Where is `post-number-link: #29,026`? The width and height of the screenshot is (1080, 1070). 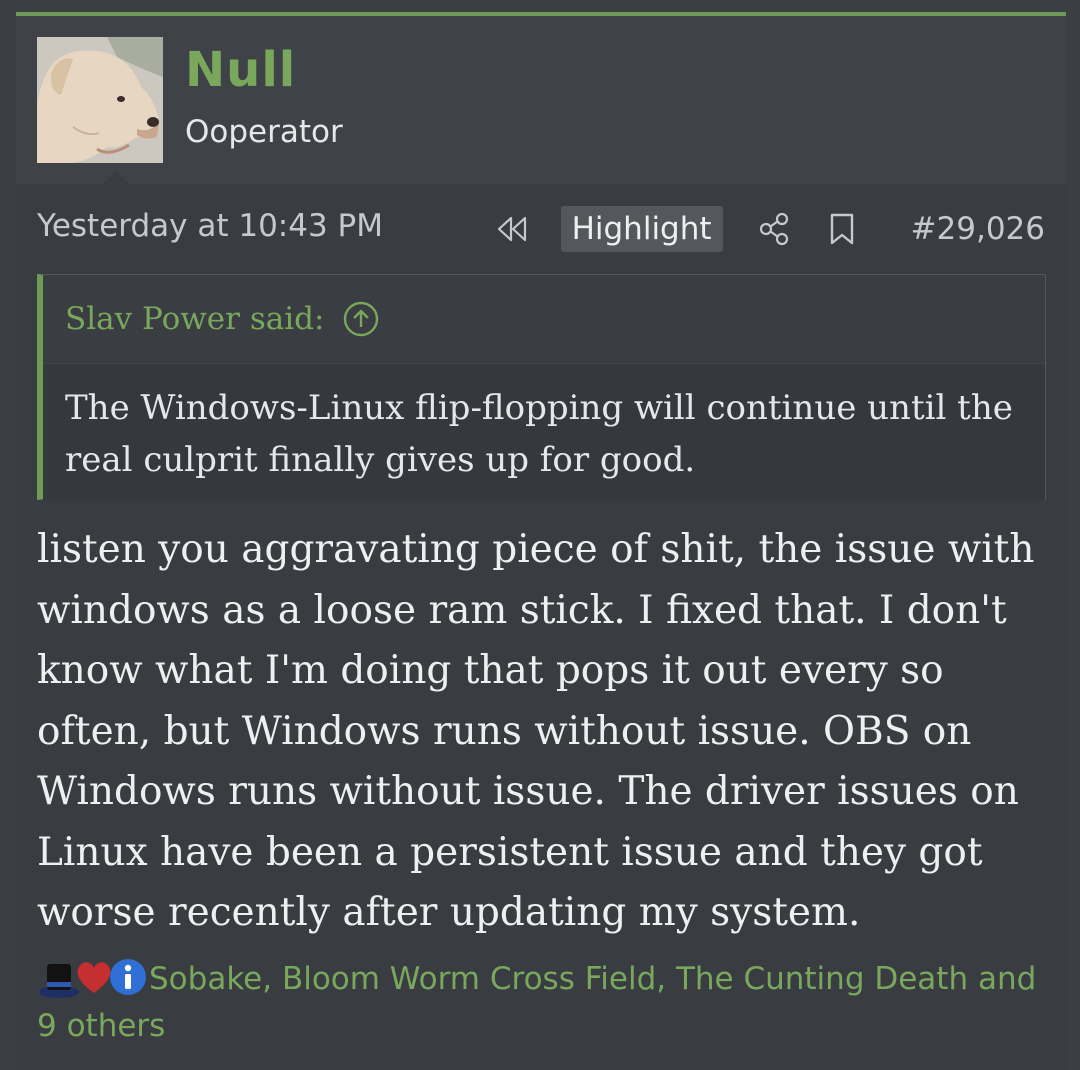
post-number-link: #29,026 is located at coordinates (978, 229).